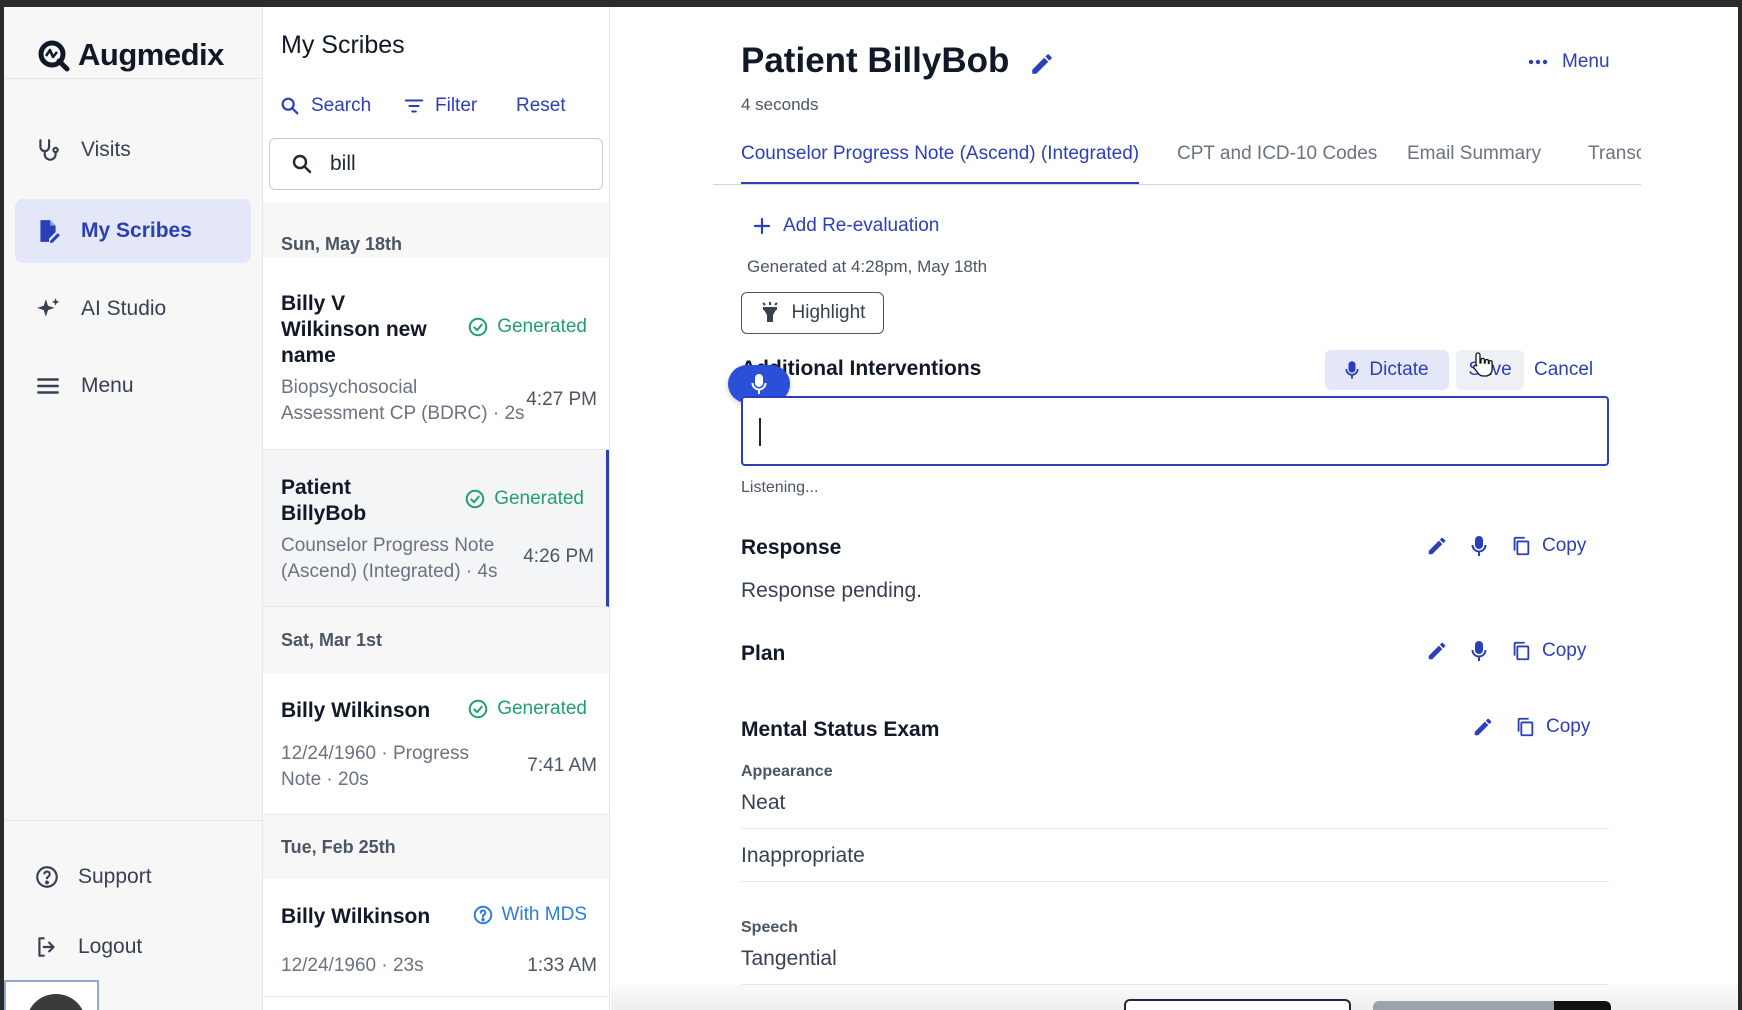 The image size is (1742, 1010). Describe the element at coordinates (107, 385) in the screenshot. I see `sidebar-item-label: Menu` at that location.